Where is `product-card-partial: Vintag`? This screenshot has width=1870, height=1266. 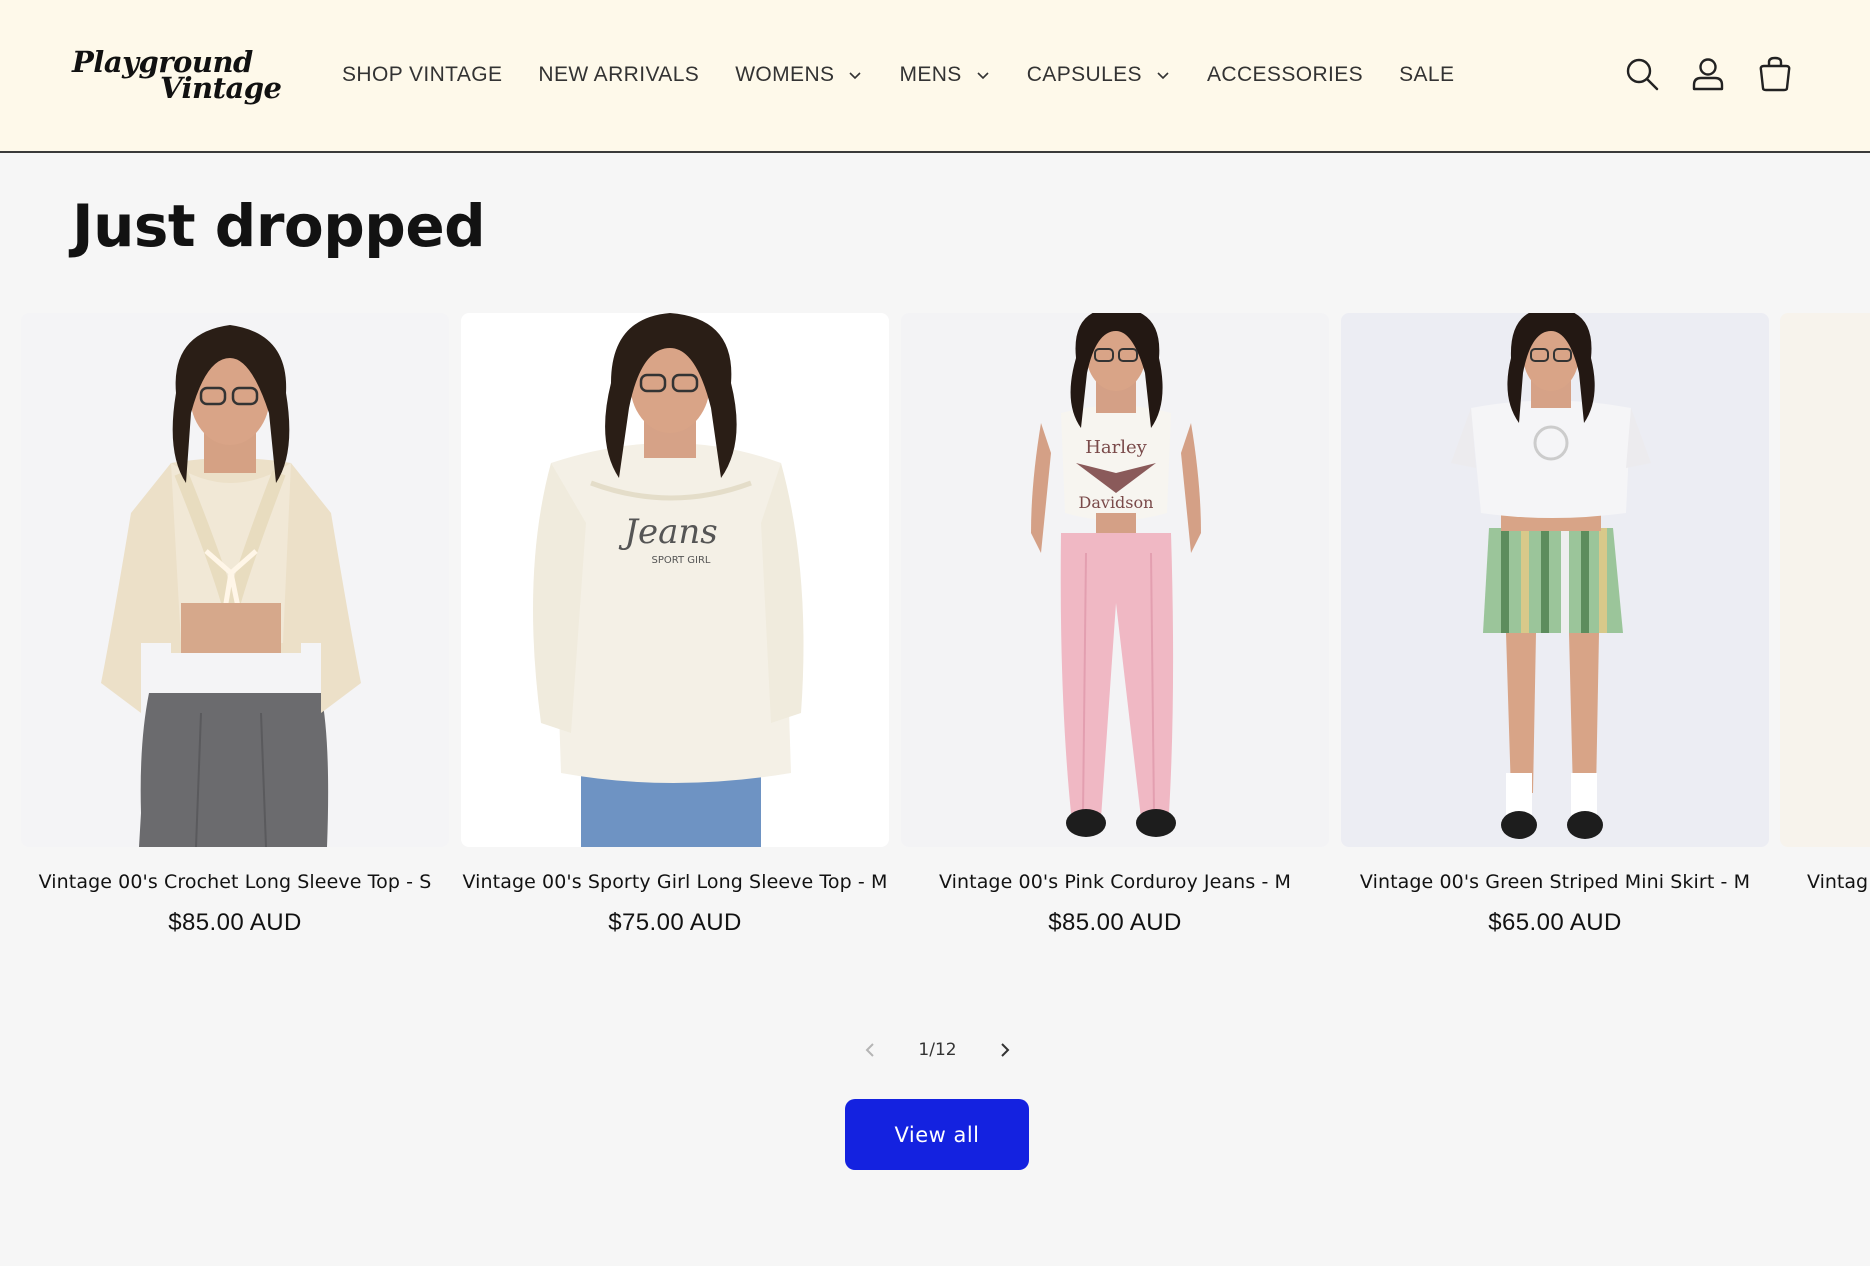 product-card-partial: Vintag is located at coordinates (1825, 603).